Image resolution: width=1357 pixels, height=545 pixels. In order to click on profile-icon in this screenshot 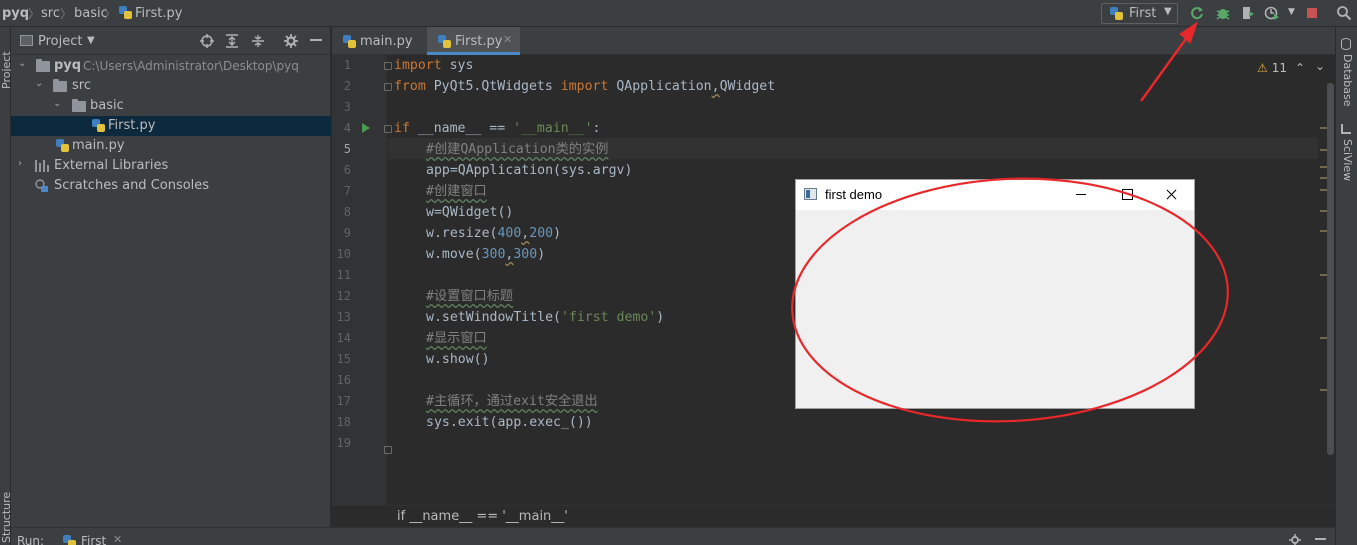, I will do `click(1272, 13)`.